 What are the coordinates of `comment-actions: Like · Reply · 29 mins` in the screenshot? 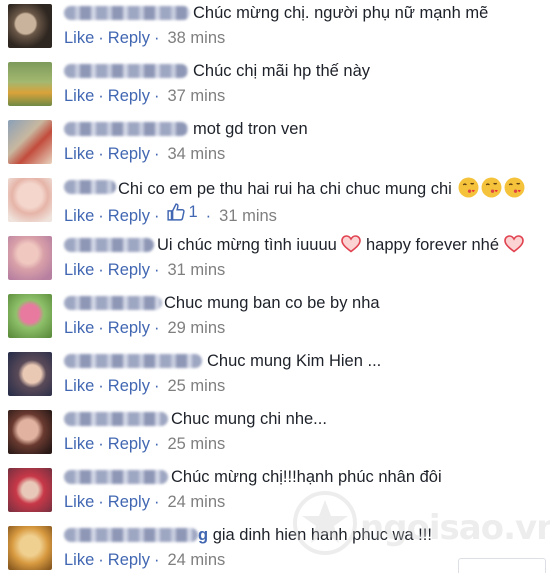 It's located at (144, 328).